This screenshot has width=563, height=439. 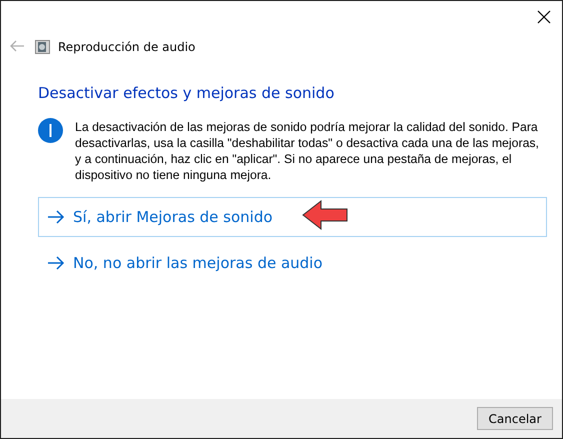 I want to click on info-icon, so click(x=50, y=130).